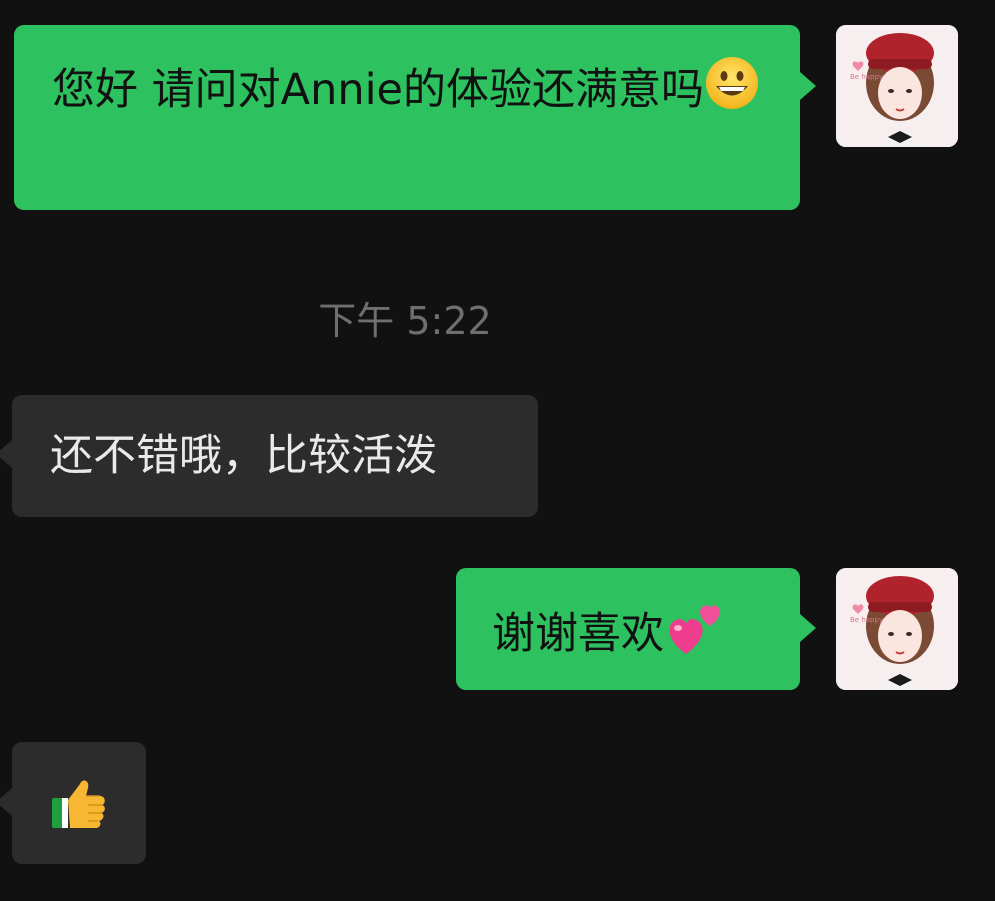  I want to click on message-bubble-outgoing: 谢谢喜欢, so click(628, 629).